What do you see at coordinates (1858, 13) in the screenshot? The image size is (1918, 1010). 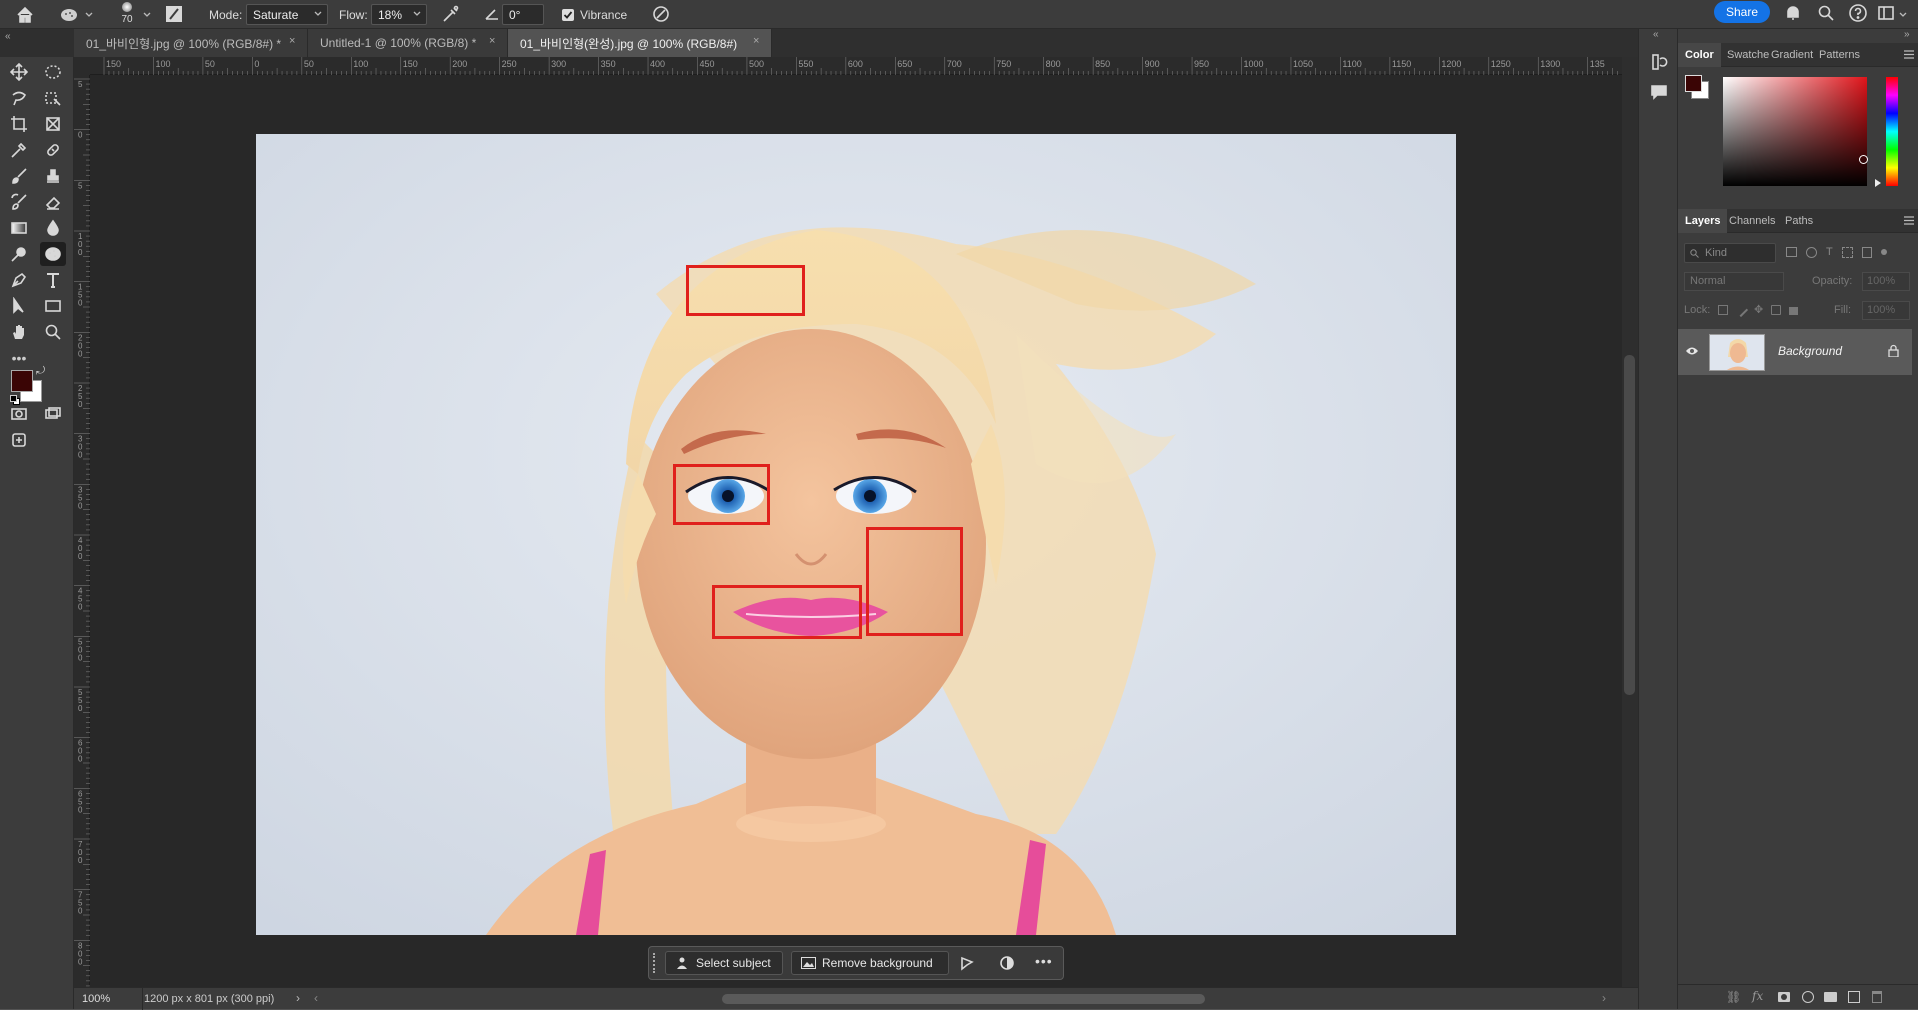 I see `help-icon` at bounding box center [1858, 13].